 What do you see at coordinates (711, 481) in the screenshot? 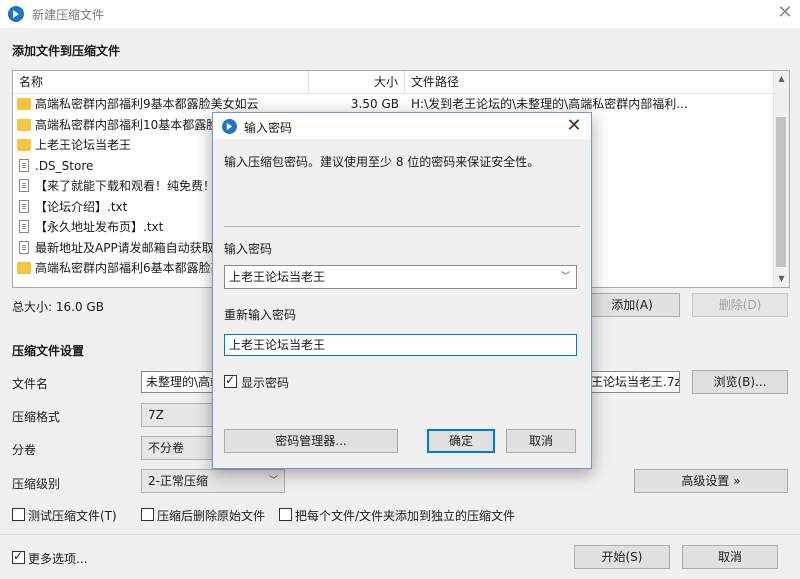
I see `advanced-settings-button: 高级设置 »` at bounding box center [711, 481].